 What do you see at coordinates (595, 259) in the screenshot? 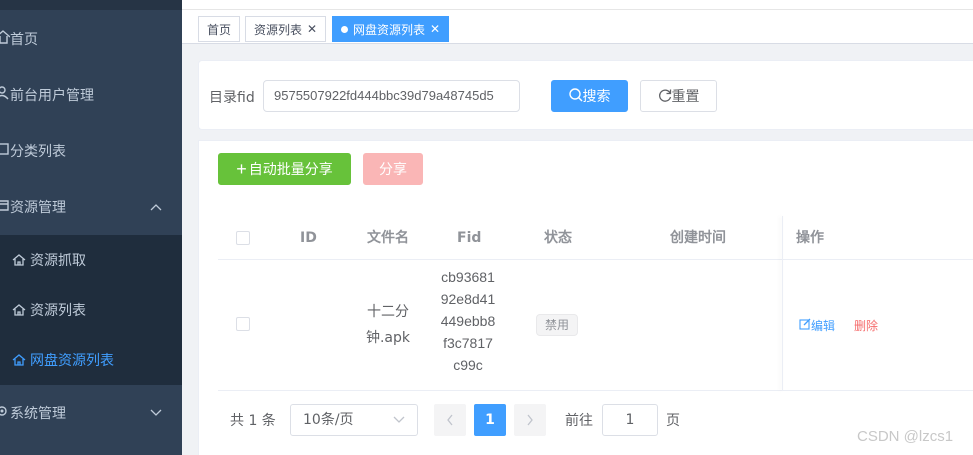
I see `header-divider` at bounding box center [595, 259].